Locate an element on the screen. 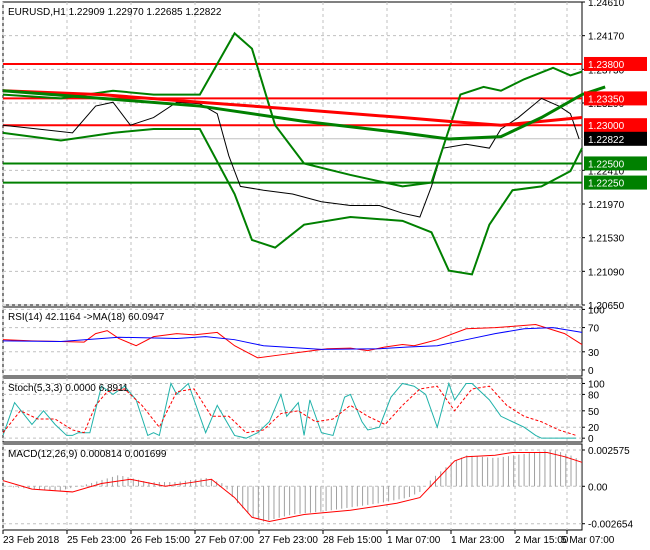 This screenshot has width=650, height=550. y-tick-label: 0.002575 is located at coordinates (609, 451).